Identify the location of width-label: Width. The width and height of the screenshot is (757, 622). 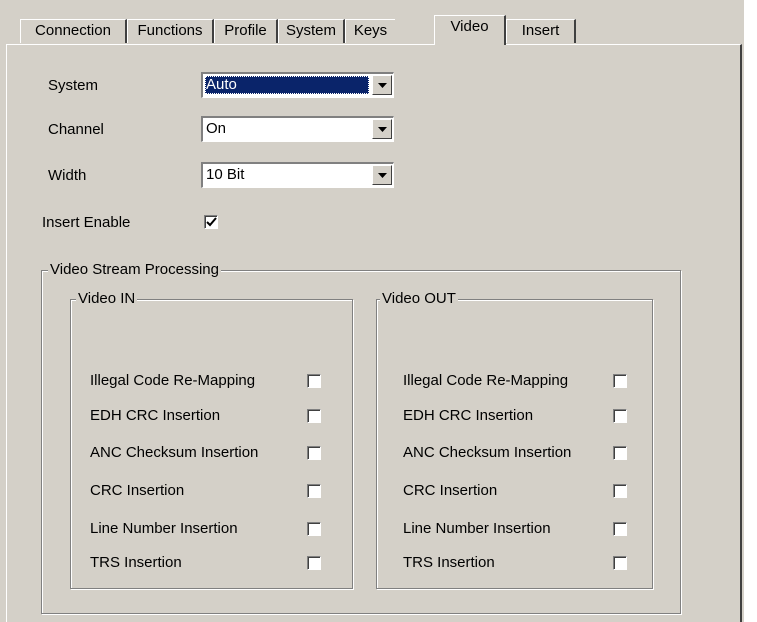
(67, 175).